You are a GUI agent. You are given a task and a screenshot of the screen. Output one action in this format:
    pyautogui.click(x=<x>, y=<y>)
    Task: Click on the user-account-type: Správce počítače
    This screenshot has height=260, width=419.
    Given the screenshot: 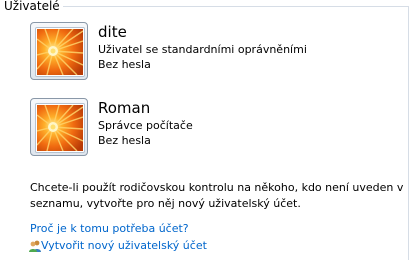 What is the action you would take?
    pyautogui.click(x=145, y=125)
    